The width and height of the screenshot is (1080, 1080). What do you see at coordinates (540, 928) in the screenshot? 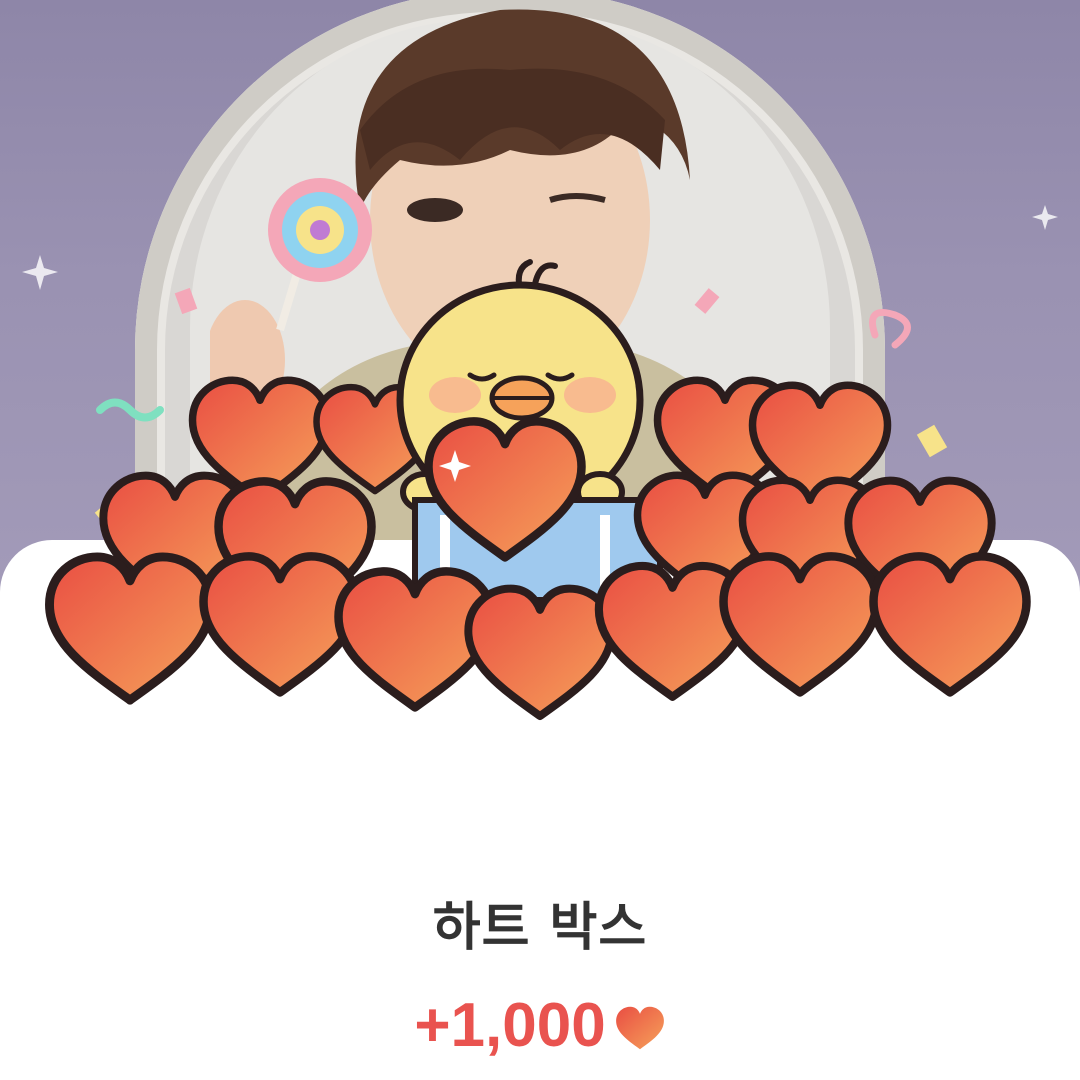
I see `reward-title: 하트 박스` at bounding box center [540, 928].